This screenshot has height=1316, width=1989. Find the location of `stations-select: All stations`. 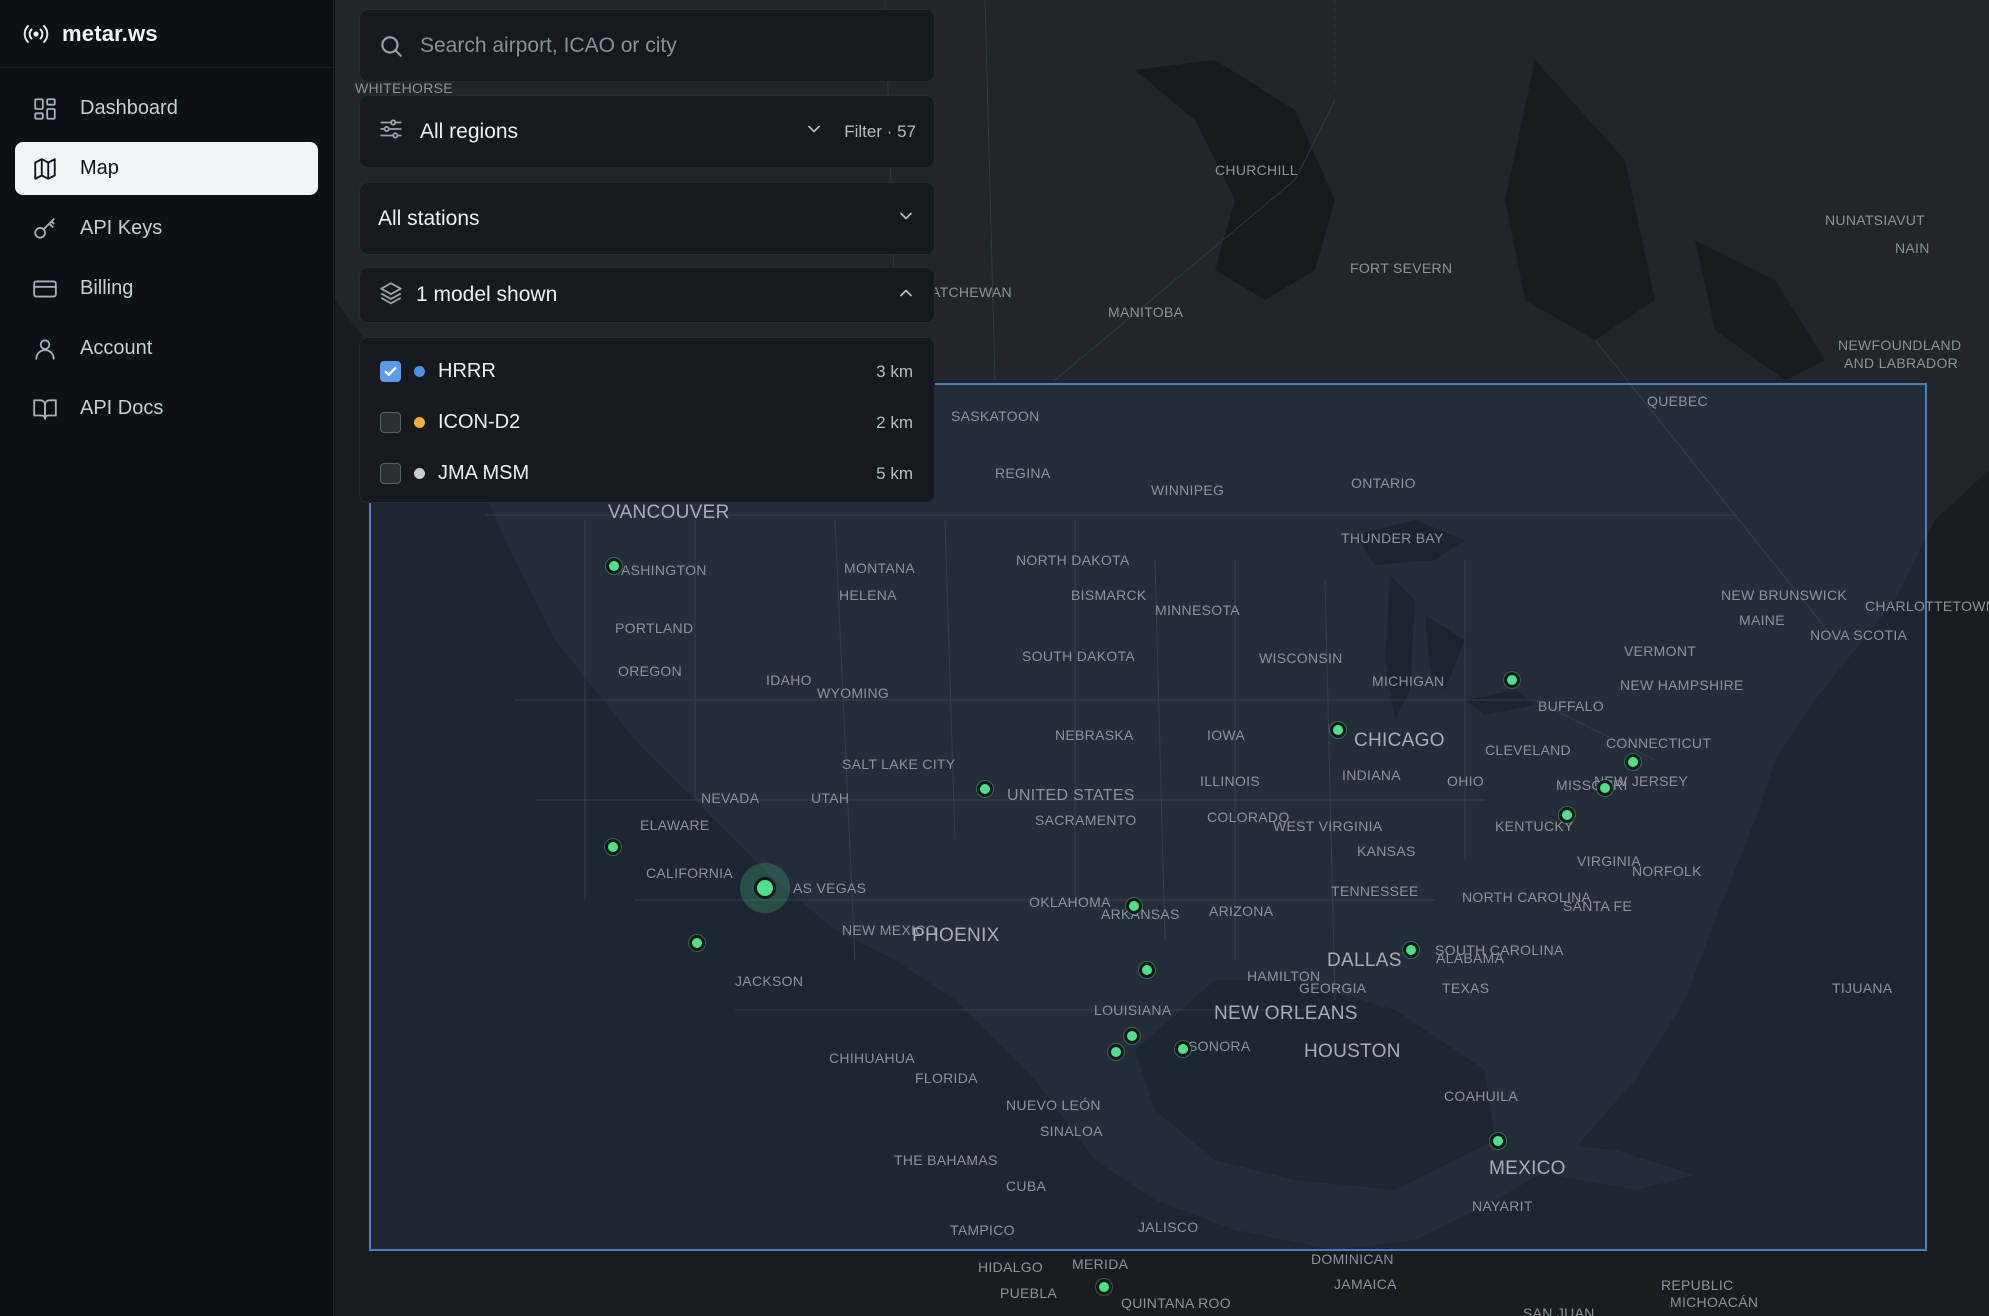

stations-select: All stations is located at coordinates (647, 218).